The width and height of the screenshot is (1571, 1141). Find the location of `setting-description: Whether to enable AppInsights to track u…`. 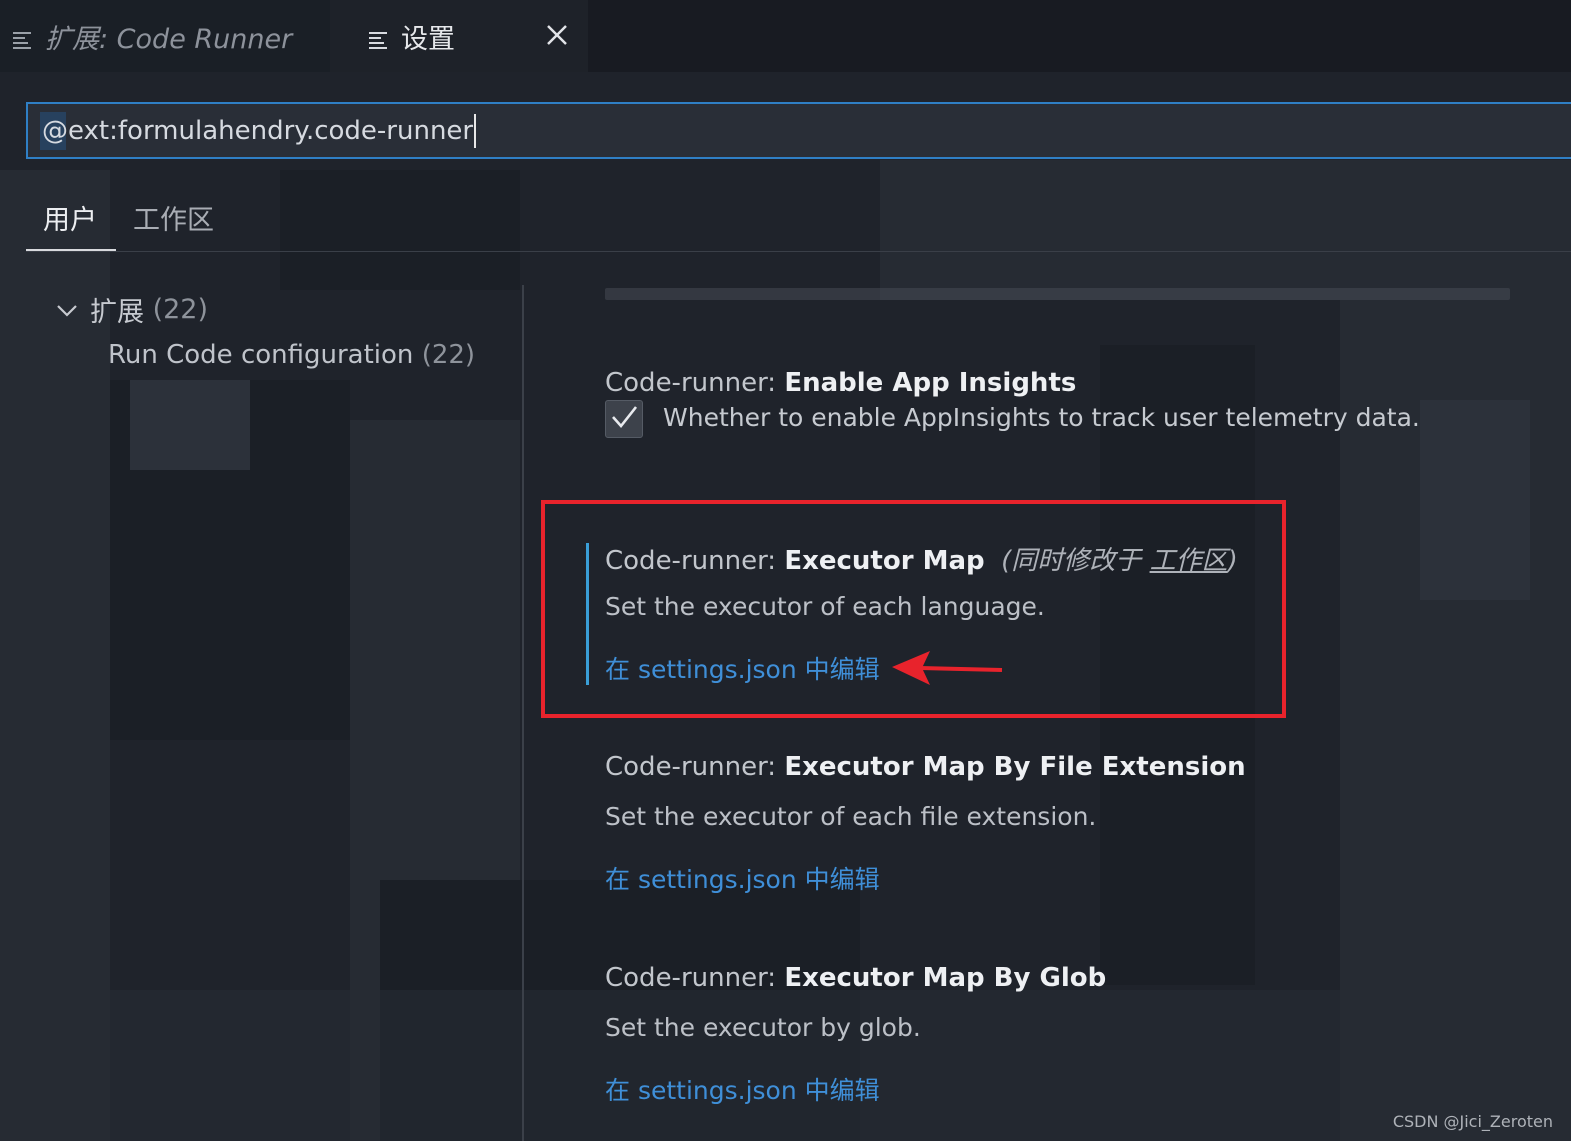

setting-description: Whether to enable AppInsights to track u… is located at coordinates (1041, 417).